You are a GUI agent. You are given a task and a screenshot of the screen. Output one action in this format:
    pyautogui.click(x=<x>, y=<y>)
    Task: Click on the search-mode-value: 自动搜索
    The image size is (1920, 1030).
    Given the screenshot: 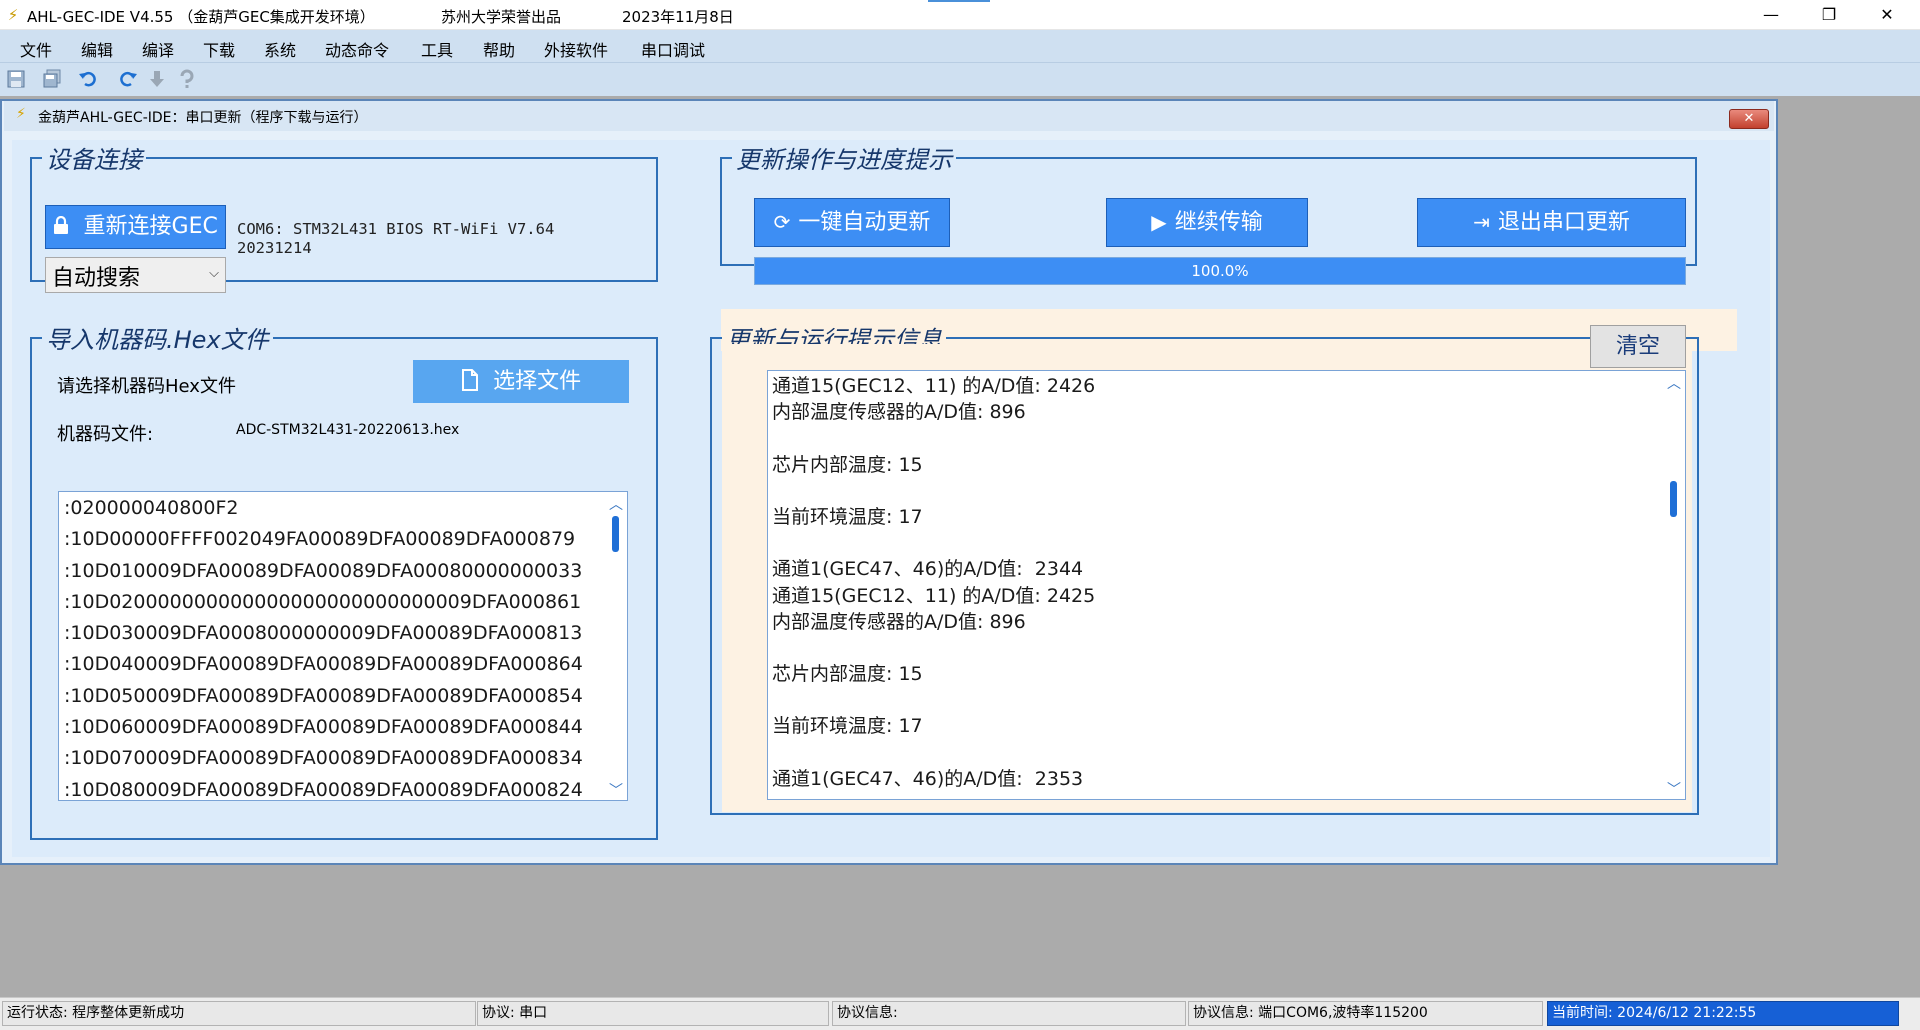 What is the action you would take?
    pyautogui.click(x=96, y=278)
    